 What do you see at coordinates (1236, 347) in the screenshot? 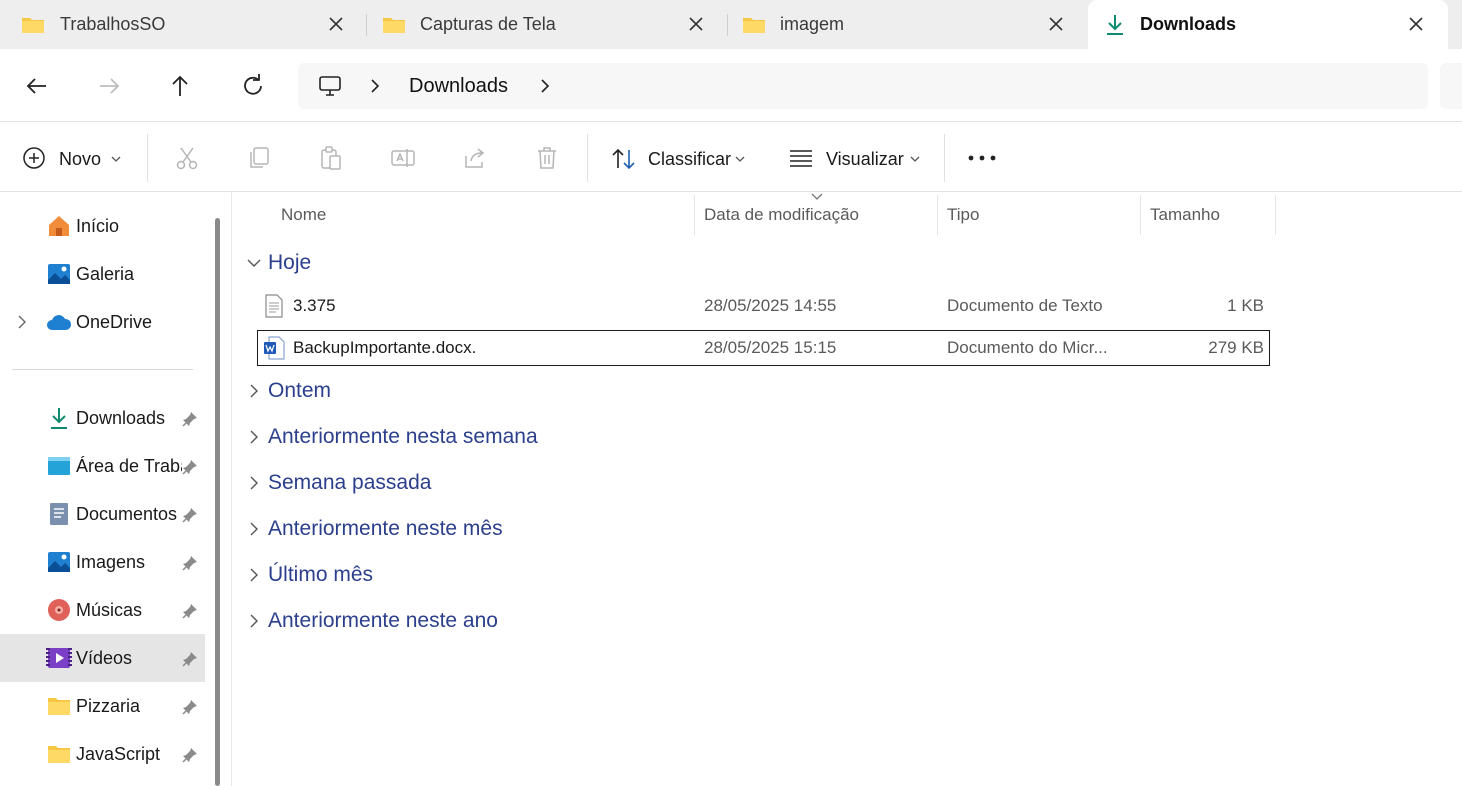
I see `file-size: 279 KB` at bounding box center [1236, 347].